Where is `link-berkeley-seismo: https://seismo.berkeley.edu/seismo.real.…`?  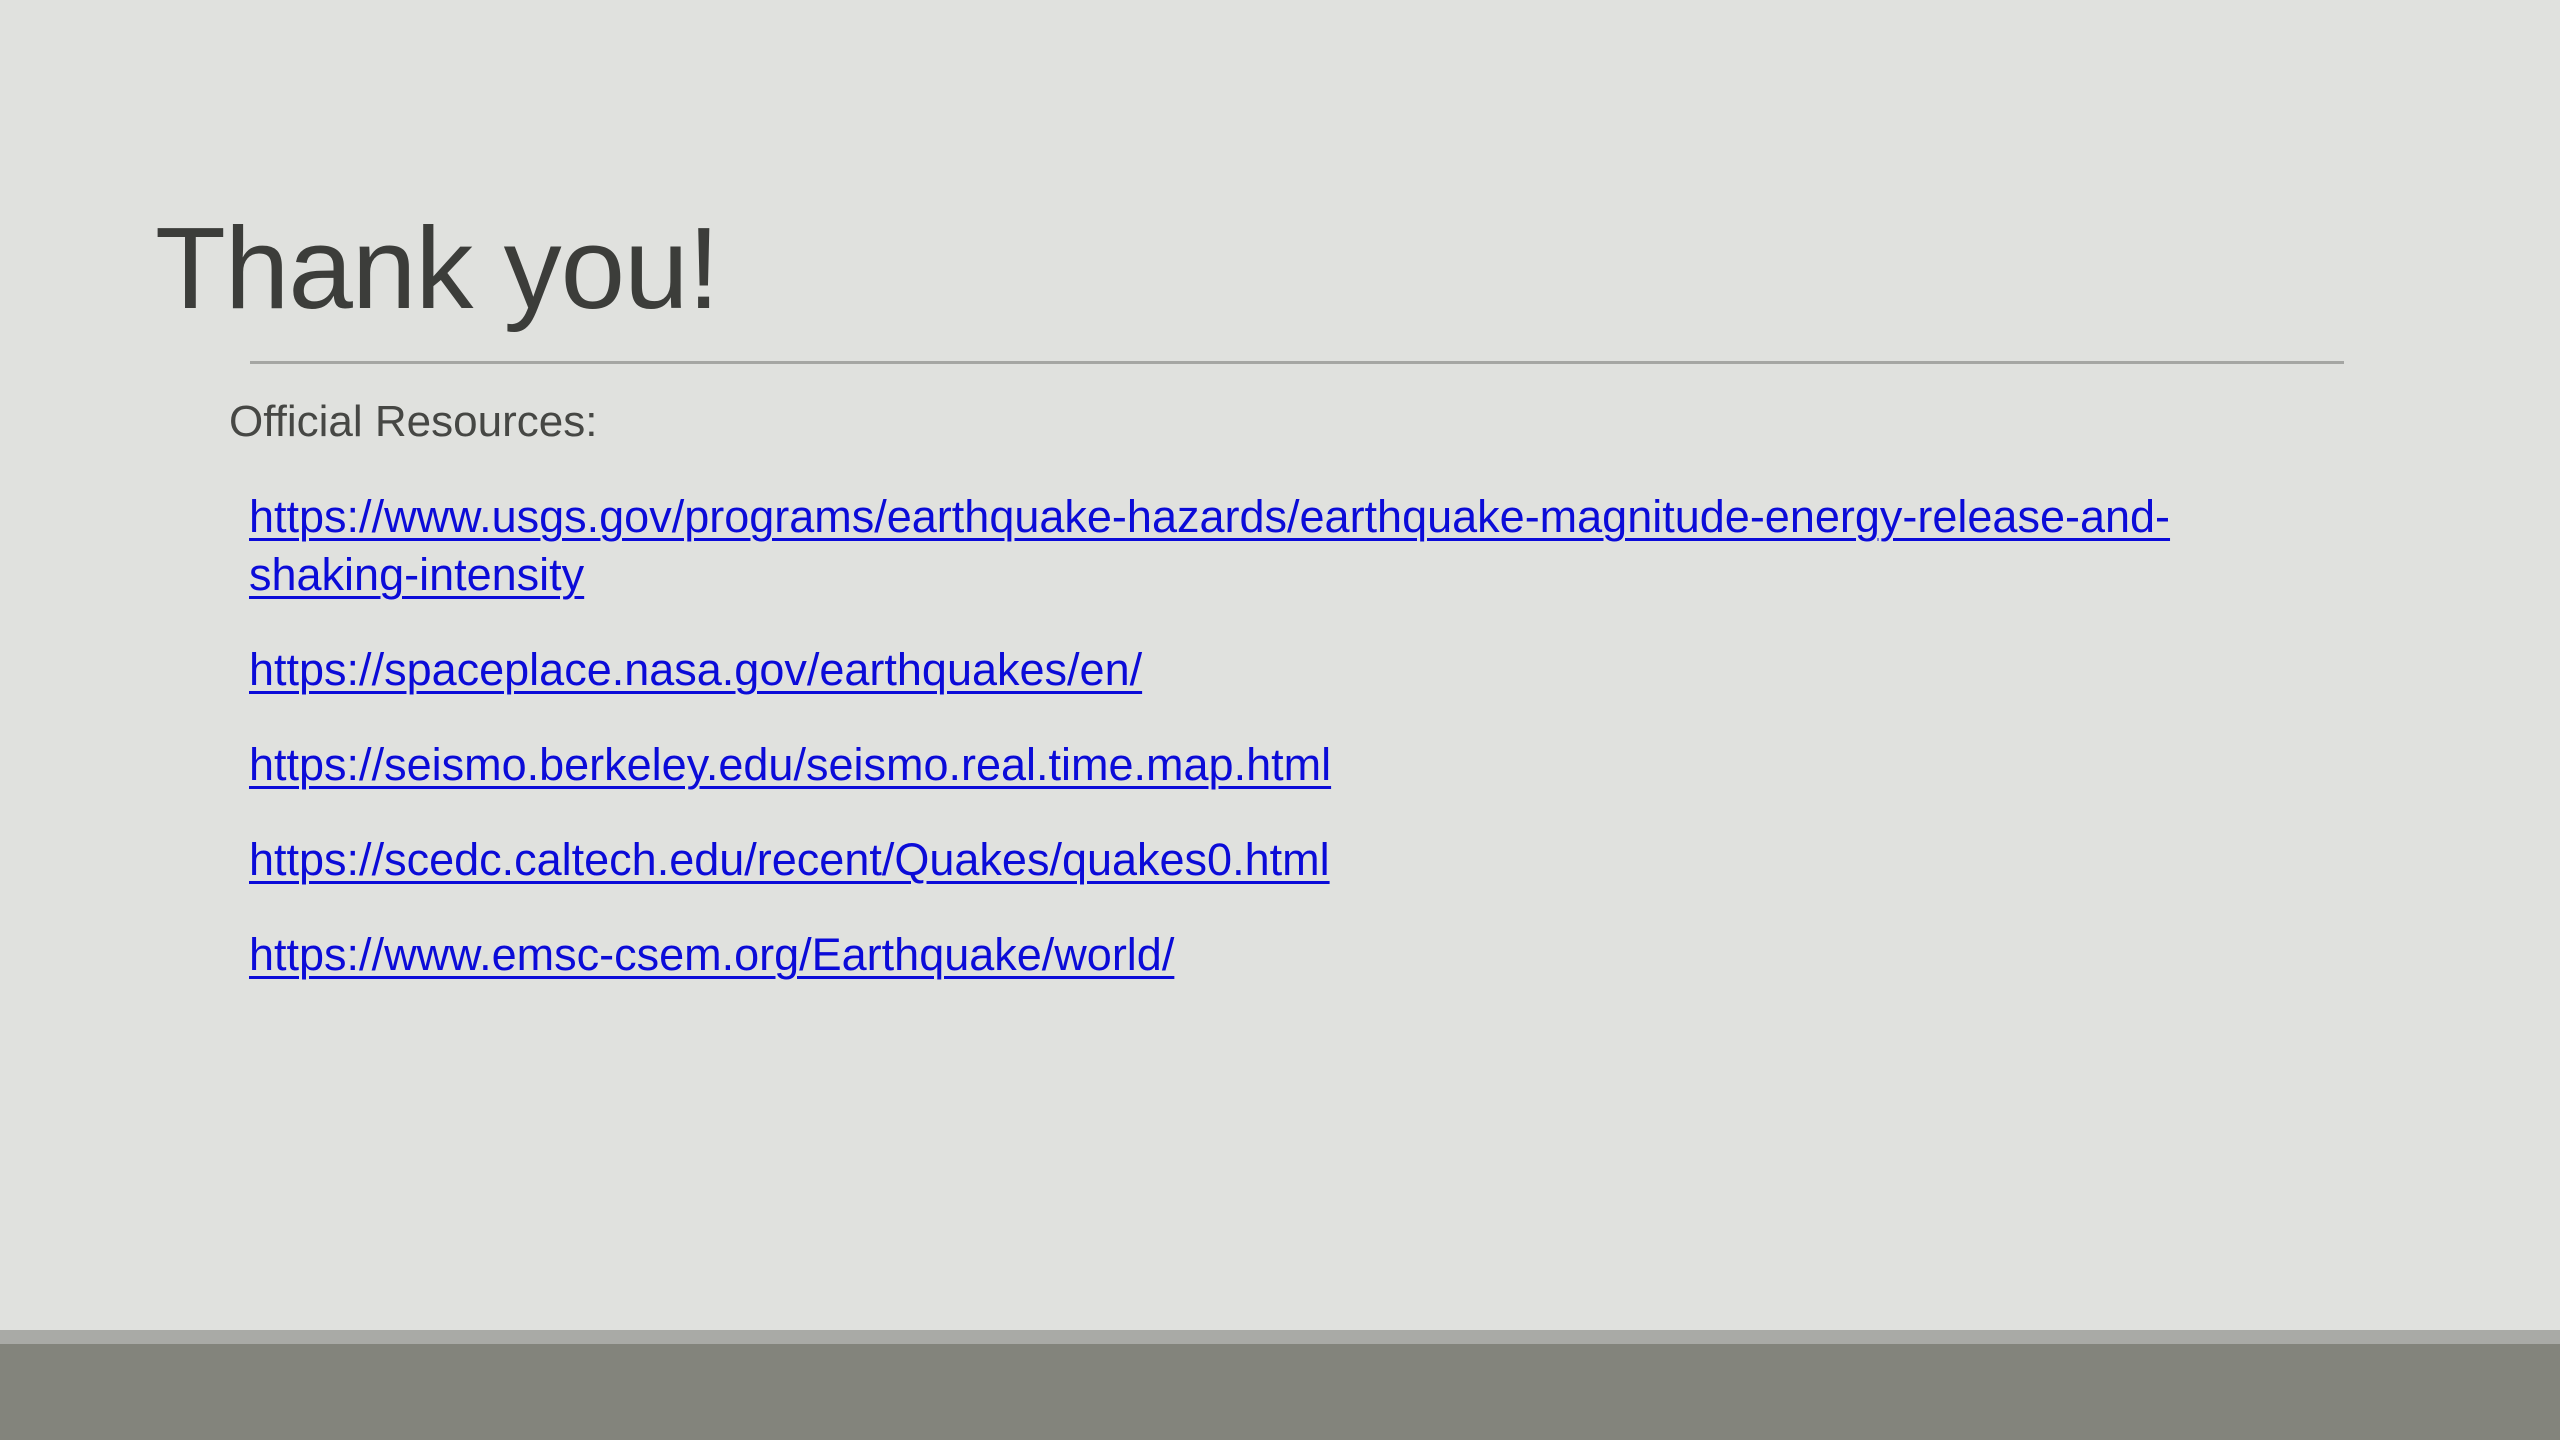 link-berkeley-seismo: https://seismo.berkeley.edu/seismo.real.… is located at coordinates (790, 764).